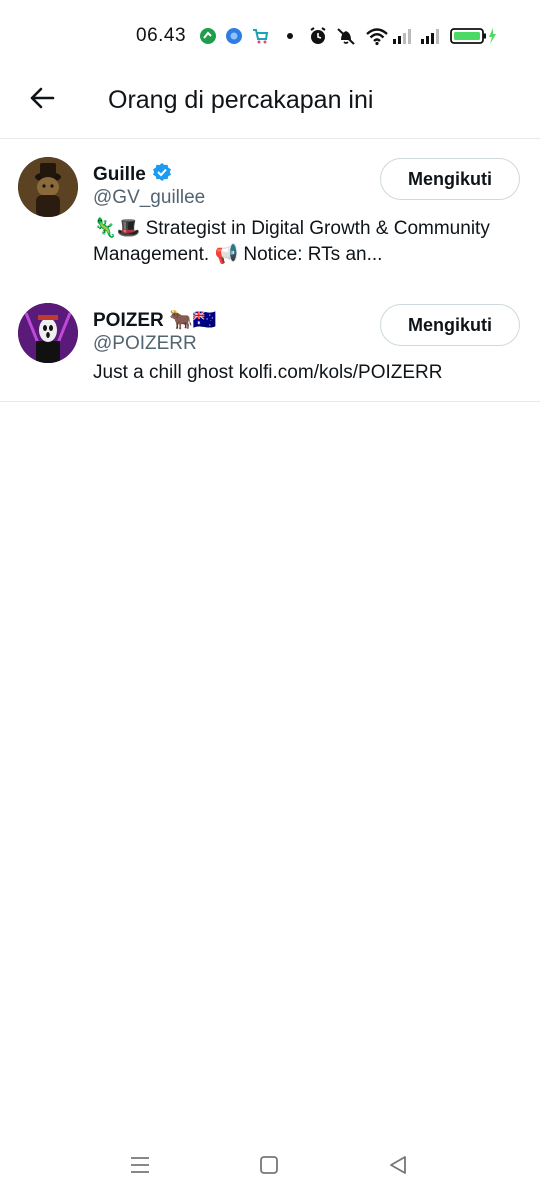 The image size is (540, 1199). Describe the element at coordinates (318, 36) in the screenshot. I see `alarm-icon` at that location.